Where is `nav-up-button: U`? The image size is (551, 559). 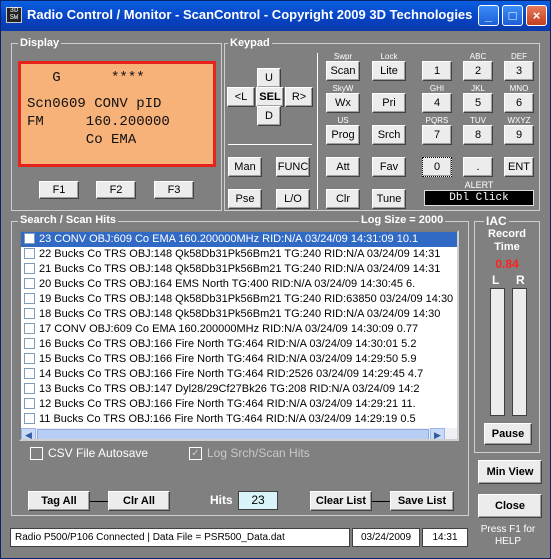
nav-up-button: U is located at coordinates (269, 78).